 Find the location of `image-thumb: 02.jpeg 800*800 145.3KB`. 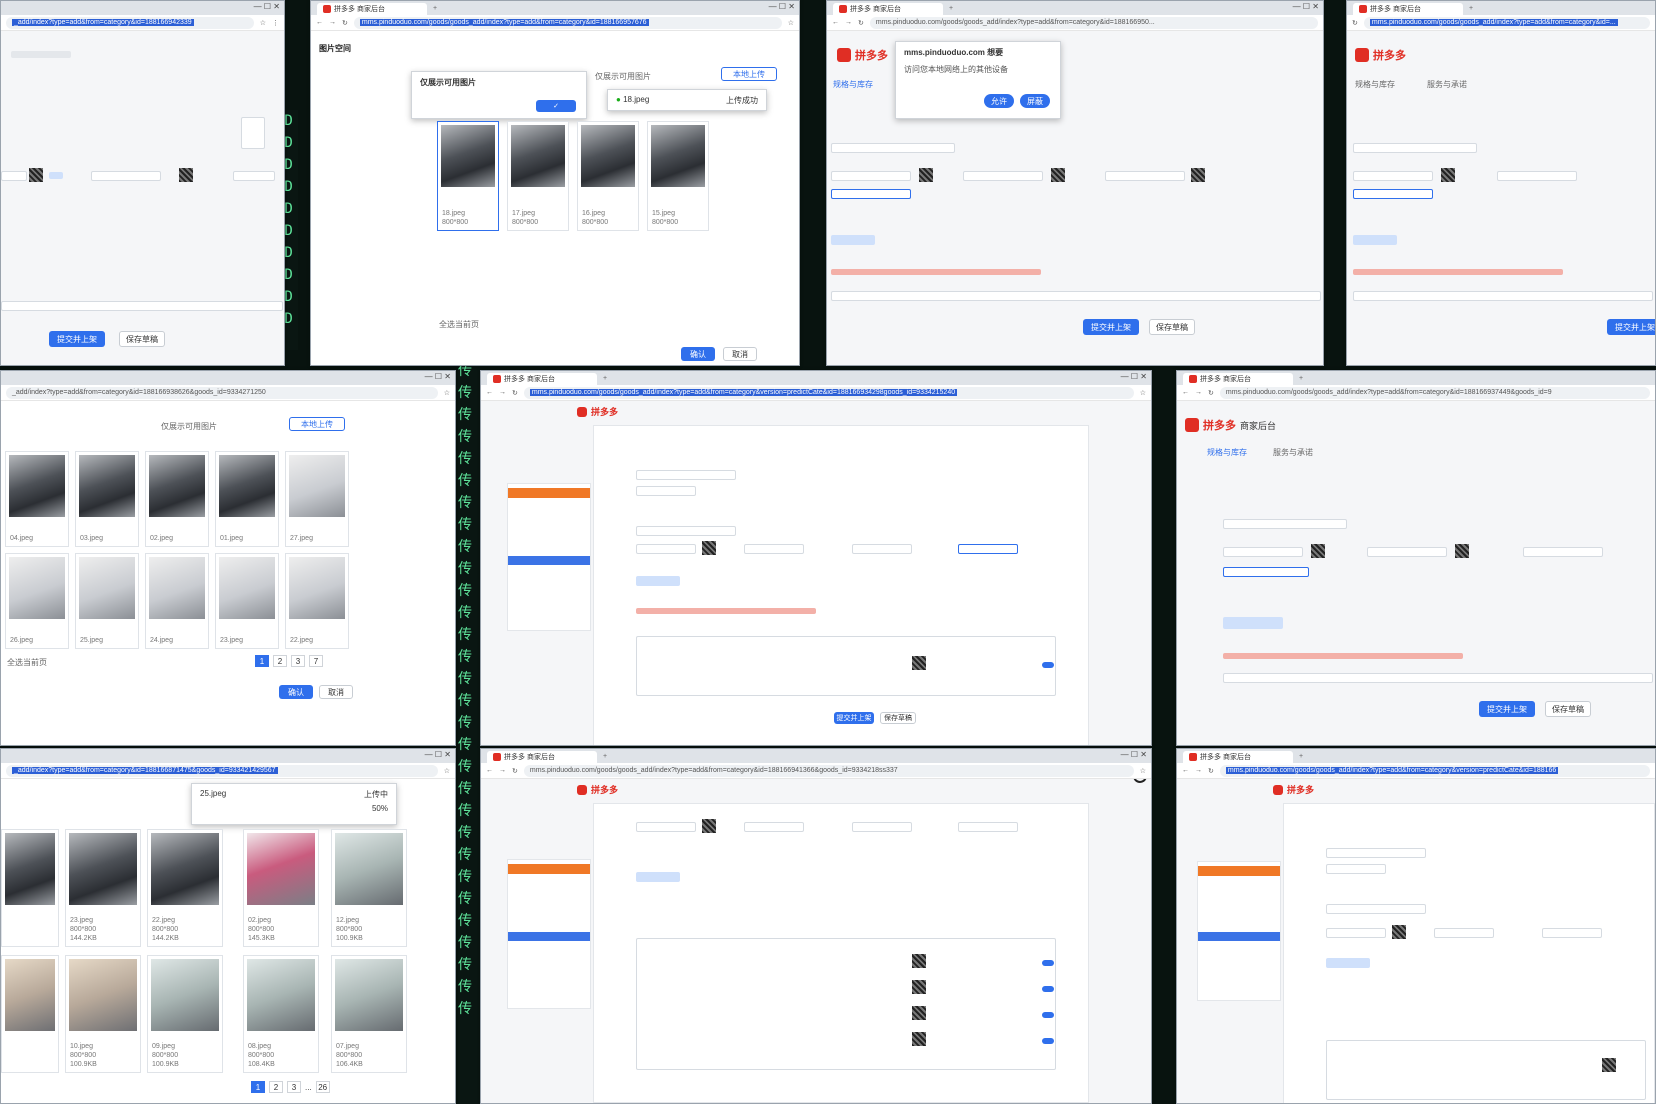

image-thumb: 02.jpeg 800*800 145.3KB is located at coordinates (281, 888).